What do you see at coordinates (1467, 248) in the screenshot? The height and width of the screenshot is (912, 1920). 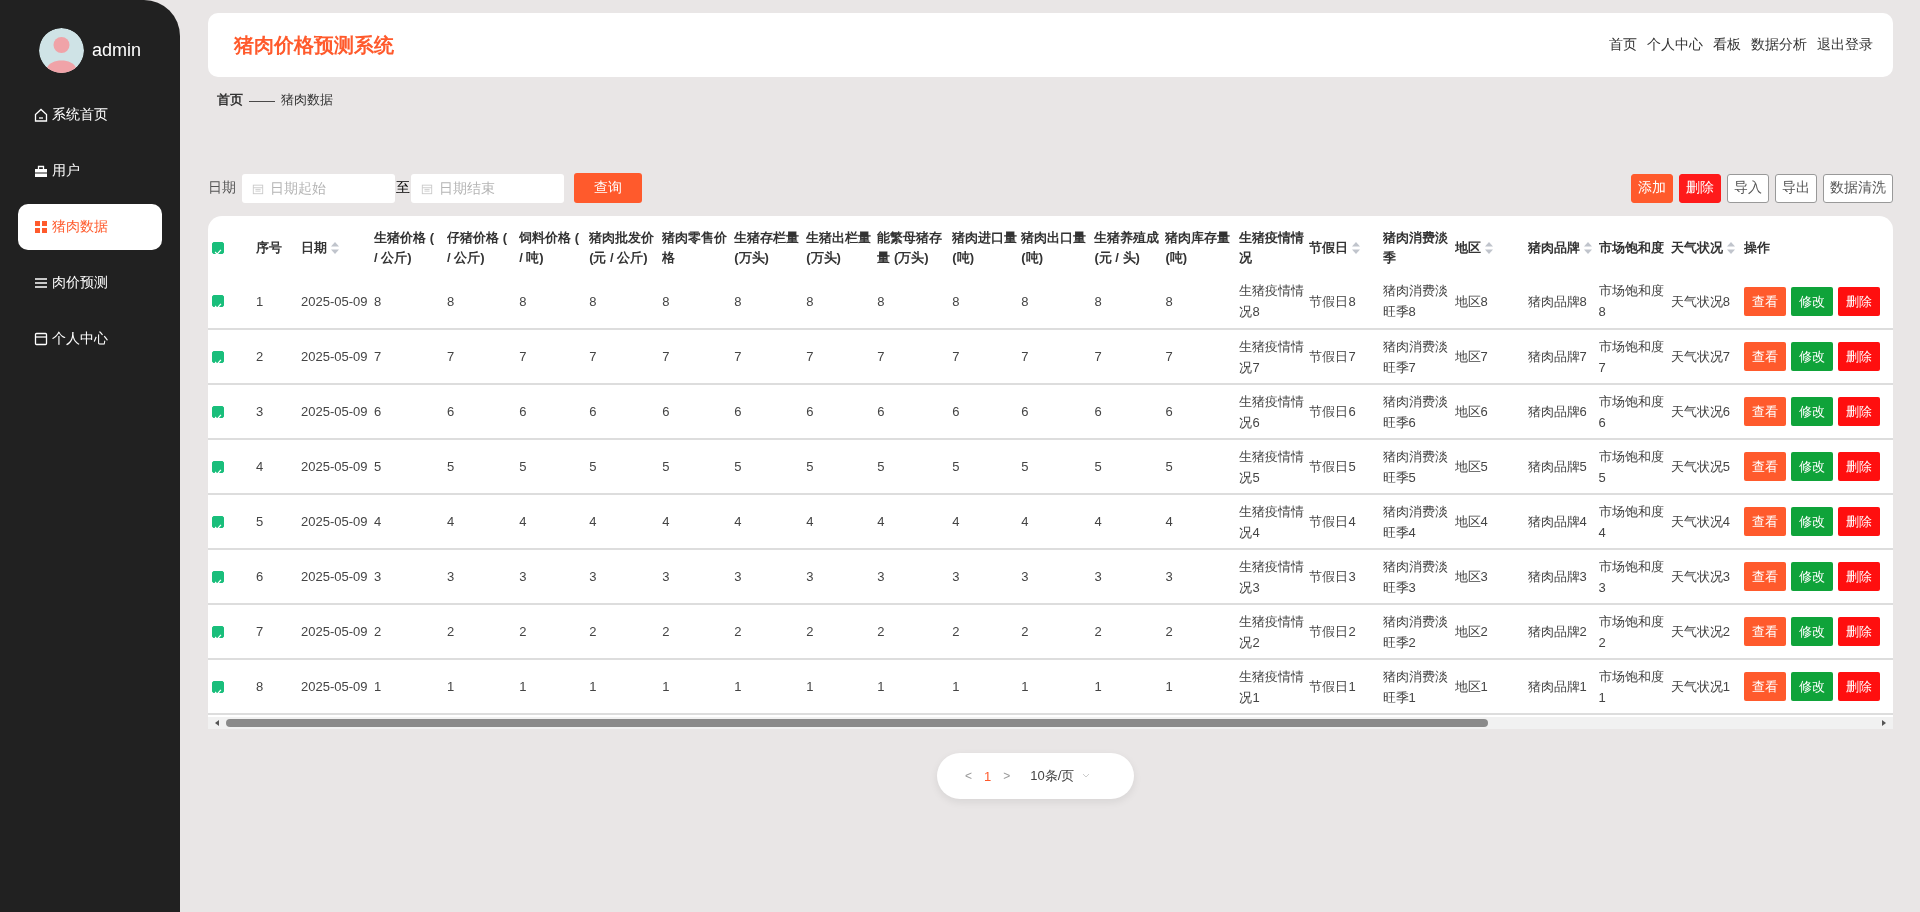 I see `column-header: 地区` at bounding box center [1467, 248].